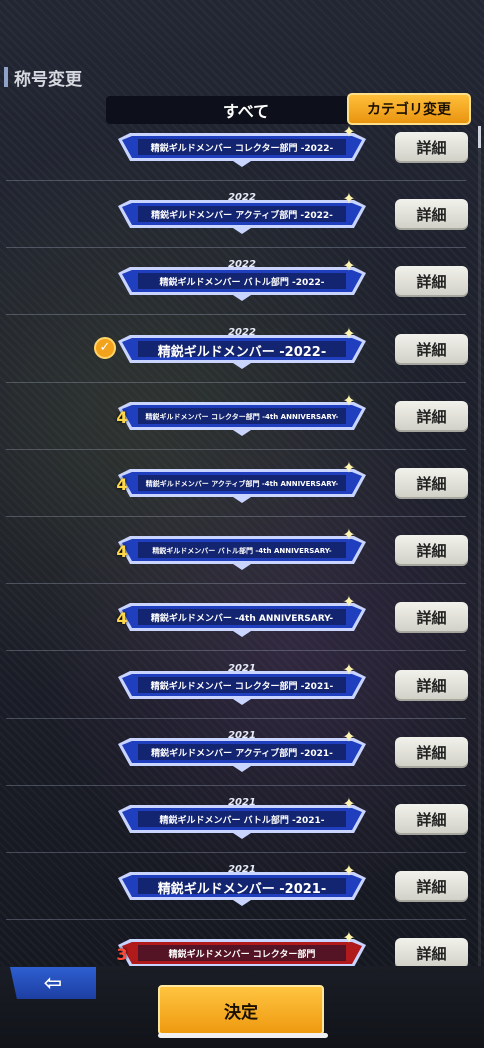 The image size is (484, 1048). I want to click on title-plate: 精鋭ギルドメンバー アクティブ部門 -4th ANNIVERSARY- ✦ 4, so click(241, 481).